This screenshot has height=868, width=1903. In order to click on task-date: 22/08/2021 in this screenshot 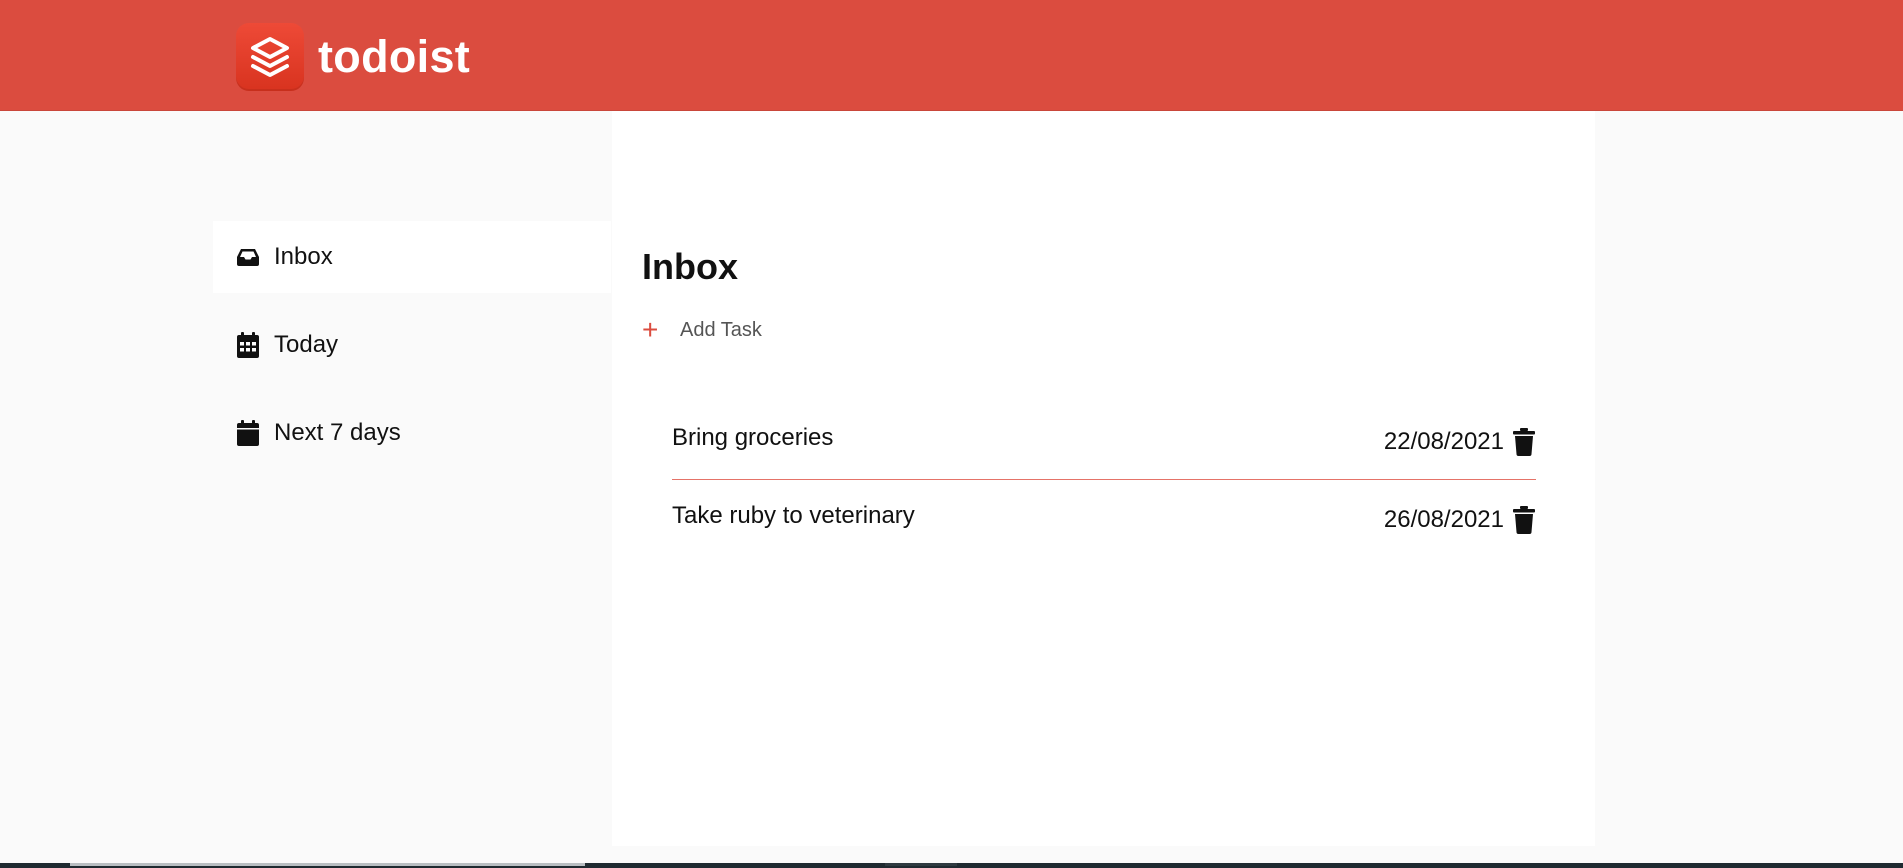, I will do `click(1443, 441)`.